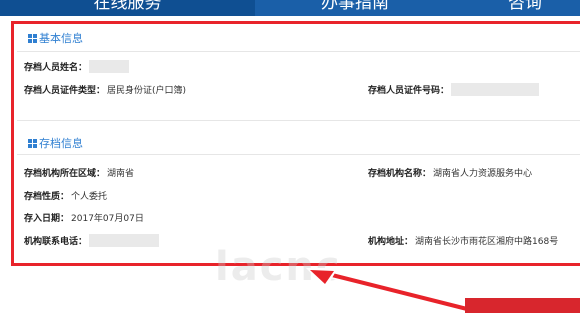  What do you see at coordinates (124, 240) in the screenshot?
I see `redacted-phone` at bounding box center [124, 240].